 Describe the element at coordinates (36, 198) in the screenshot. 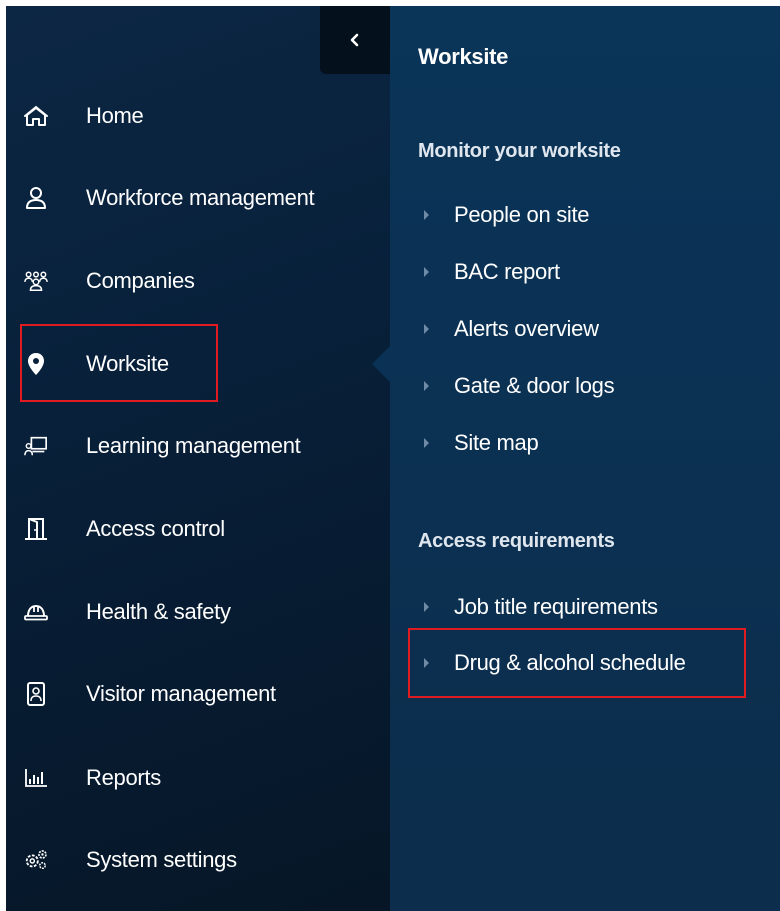

I see `user-icon` at that location.